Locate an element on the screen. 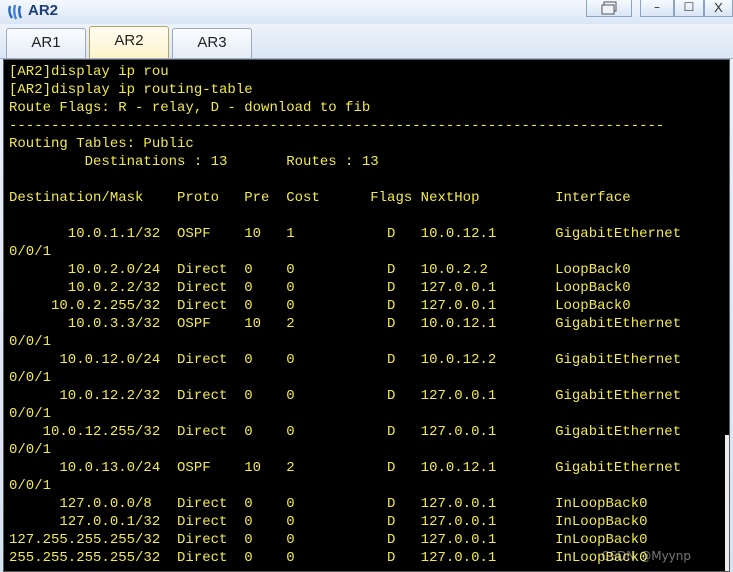 The image size is (733, 572). maximize-button: ☐ is located at coordinates (689, 8).